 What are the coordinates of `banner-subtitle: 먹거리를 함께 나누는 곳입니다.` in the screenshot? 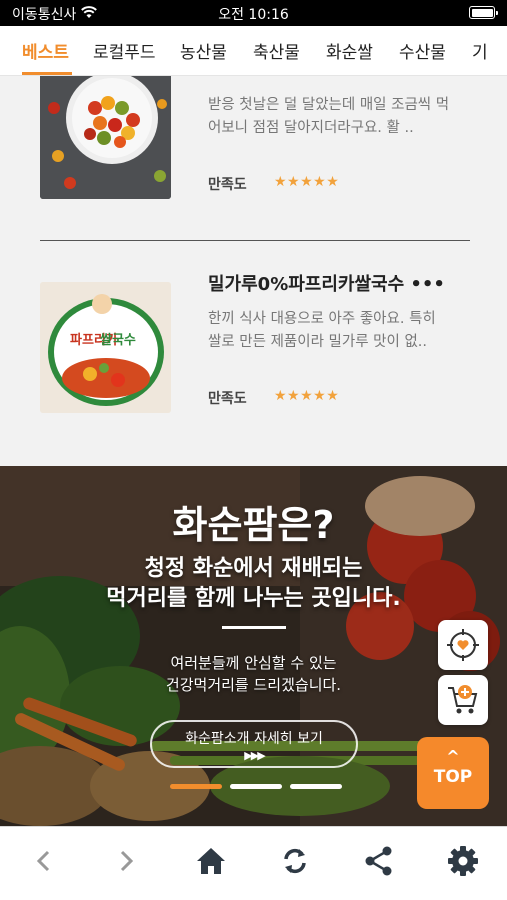 It's located at (253, 598).